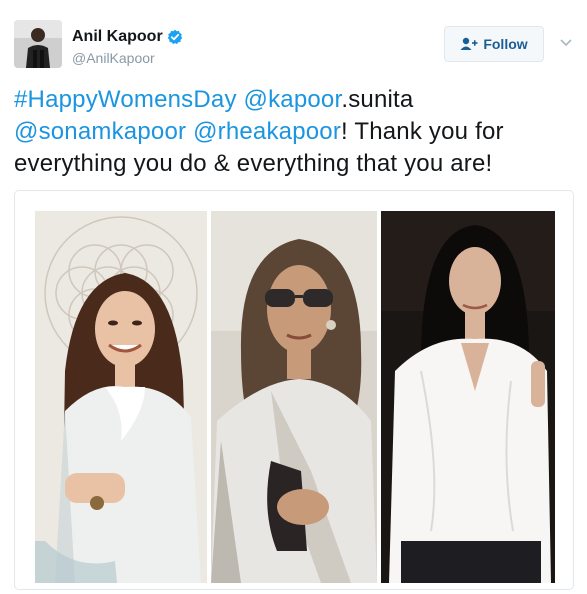  I want to click on more-options-button, so click(566, 43).